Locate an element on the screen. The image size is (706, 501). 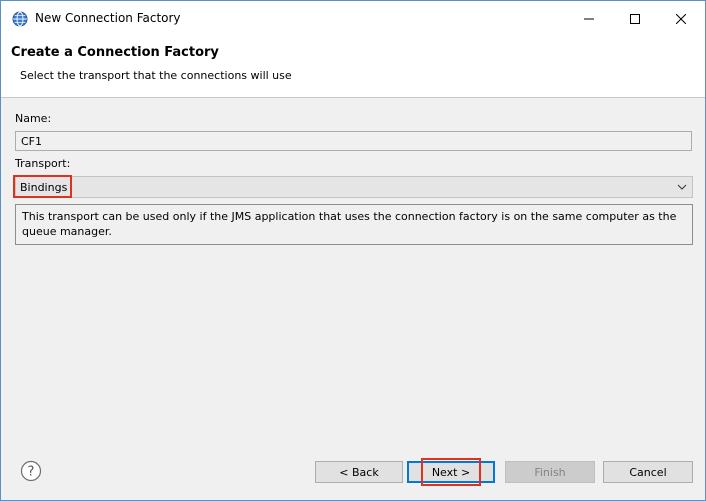
cancel-button: Cancel is located at coordinates (648, 472).